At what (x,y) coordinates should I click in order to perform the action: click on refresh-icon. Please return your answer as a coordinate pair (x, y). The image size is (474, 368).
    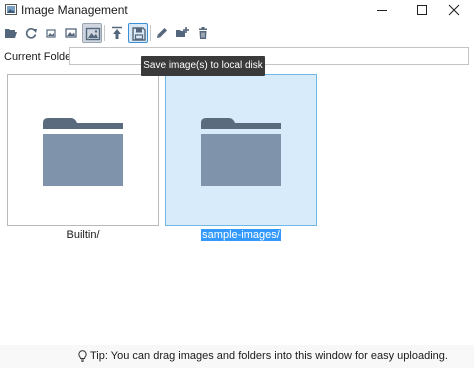
    Looking at the image, I should click on (31, 33).